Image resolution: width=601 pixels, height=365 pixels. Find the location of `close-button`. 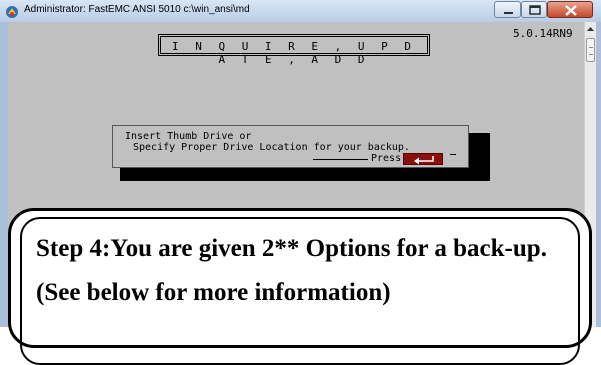

close-button is located at coordinates (570, 9).